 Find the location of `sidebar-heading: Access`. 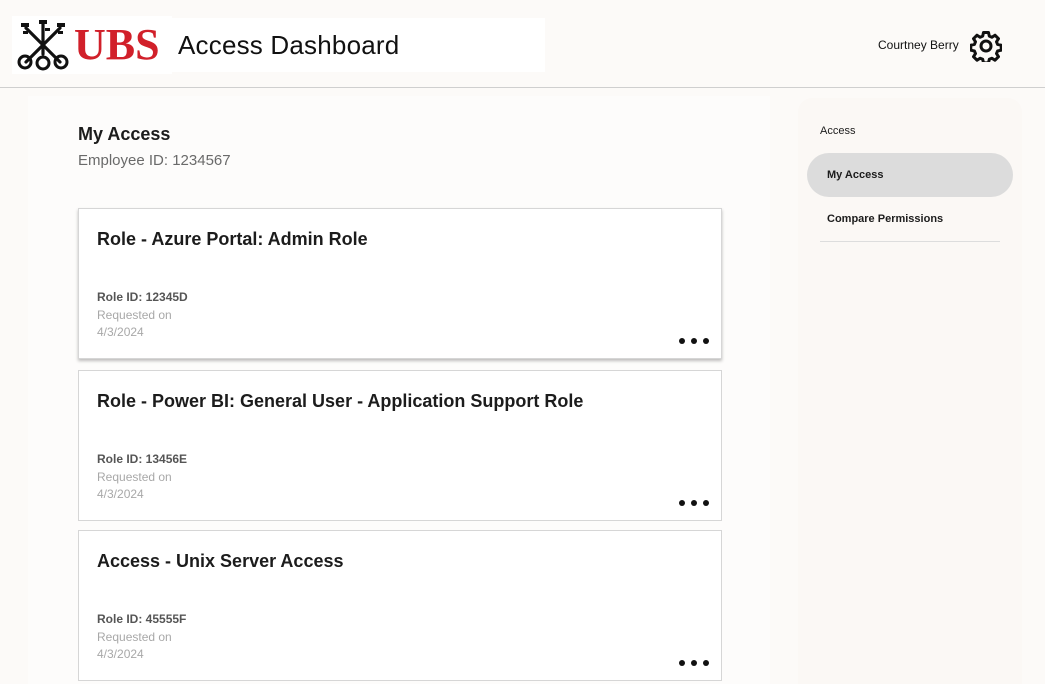

sidebar-heading: Access is located at coordinates (838, 131).